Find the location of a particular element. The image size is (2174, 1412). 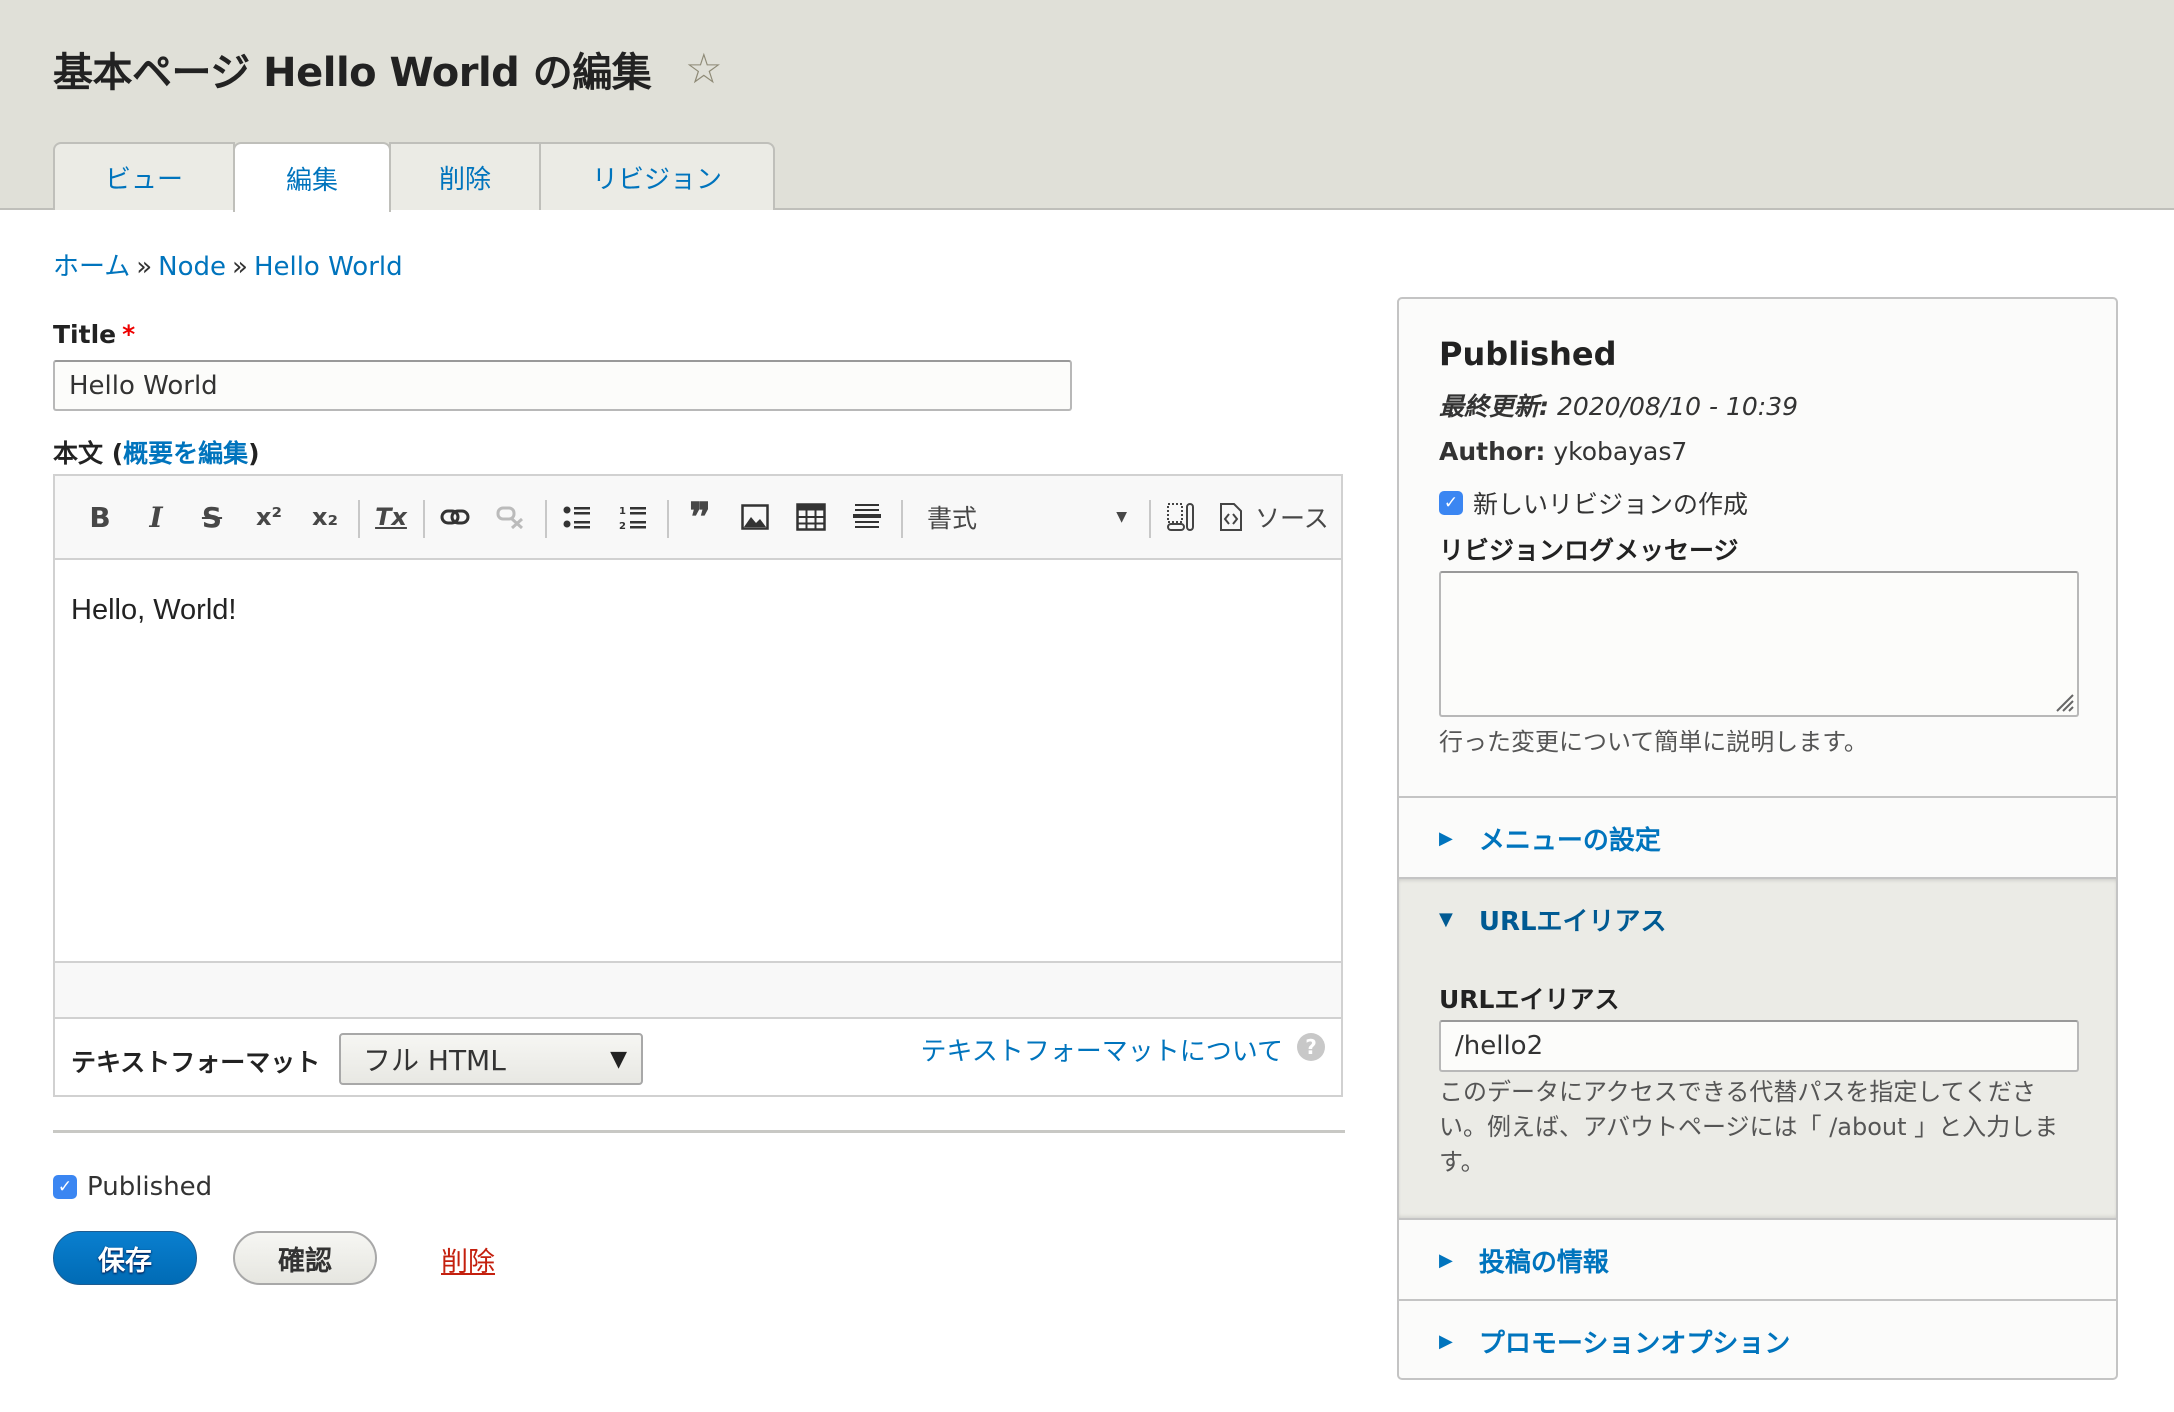

author-label: Author: is located at coordinates (1492, 451).